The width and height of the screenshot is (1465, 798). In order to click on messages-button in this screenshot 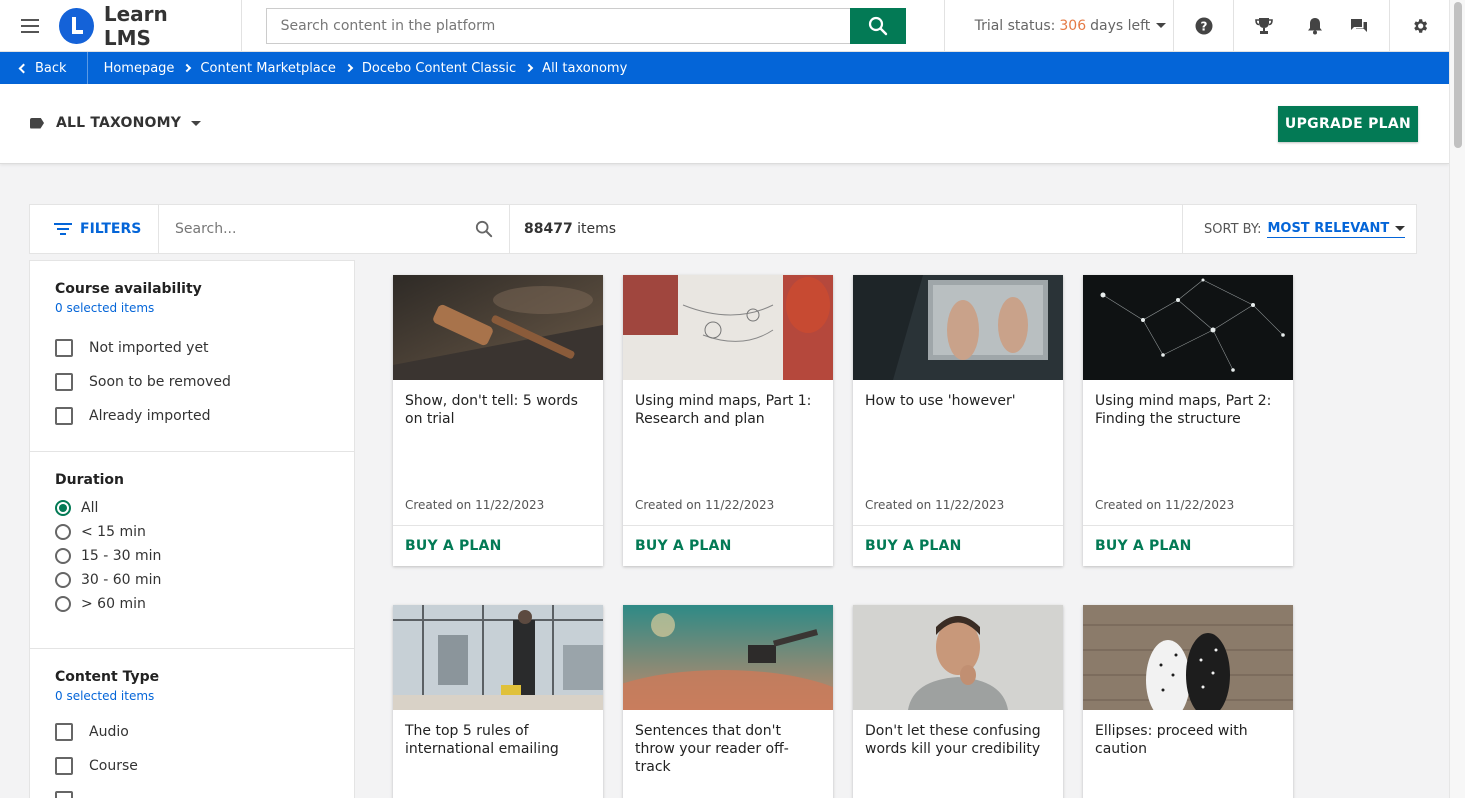, I will do `click(1359, 26)`.